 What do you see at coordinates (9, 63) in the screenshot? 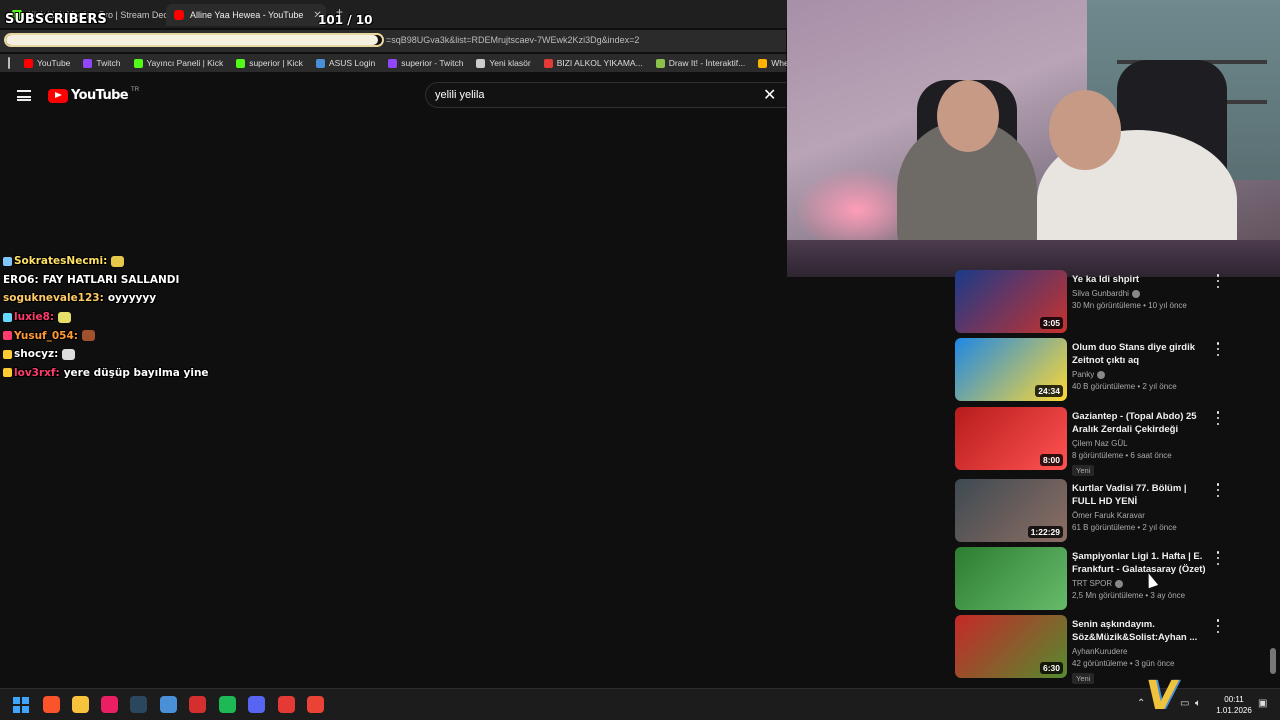
I see `apps-grid-icon` at bounding box center [9, 63].